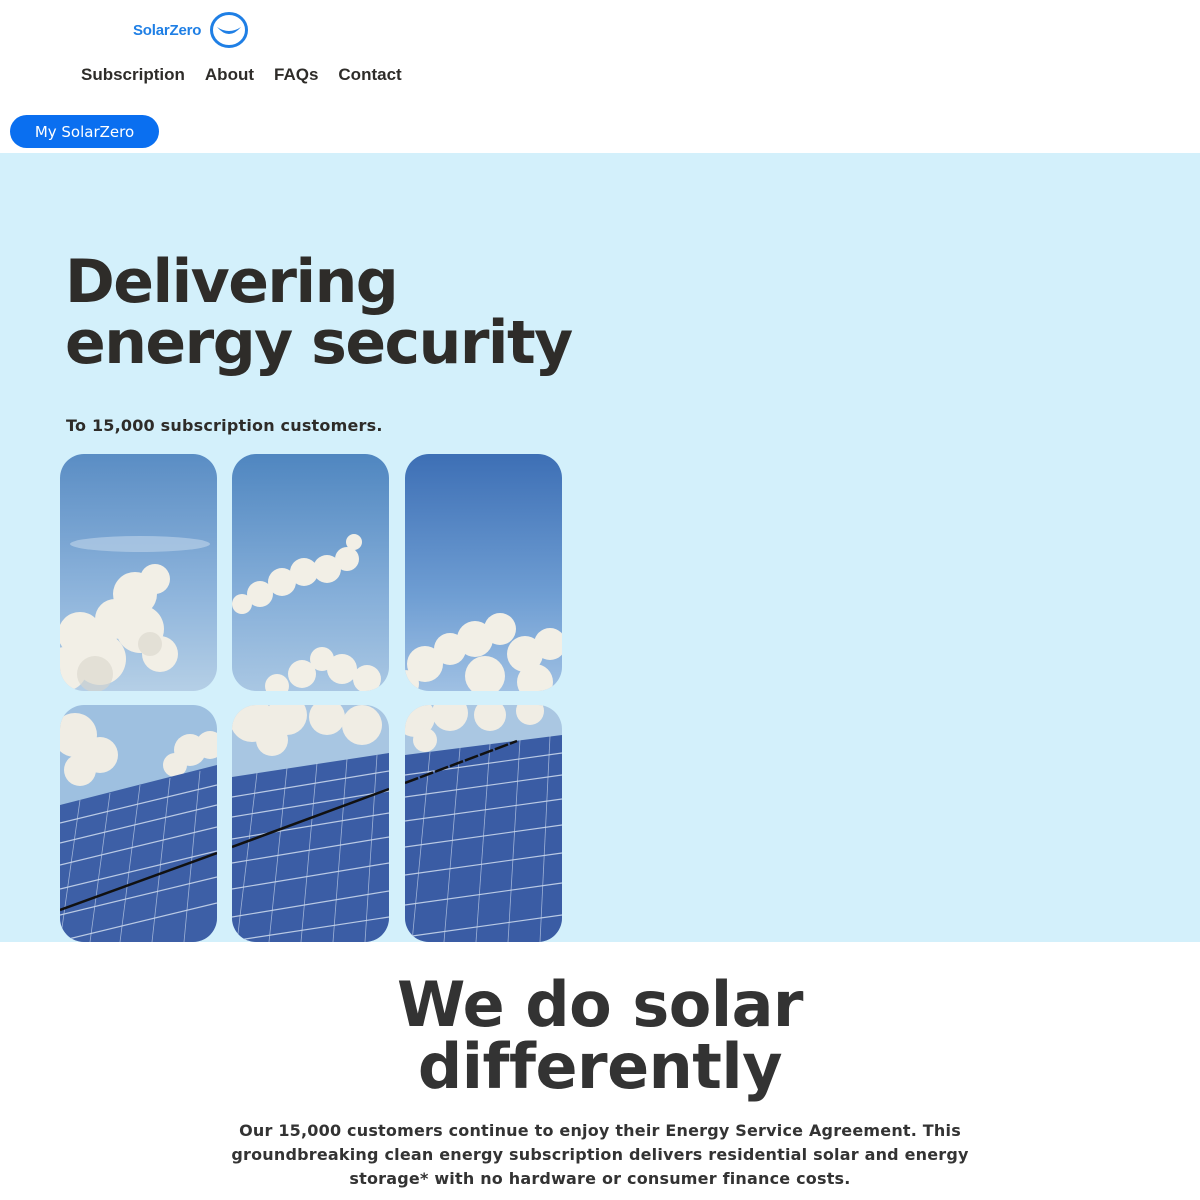 Image resolution: width=1200 pixels, height=1200 pixels. I want to click on my-solarzero-button: My SolarZero, so click(84, 131).